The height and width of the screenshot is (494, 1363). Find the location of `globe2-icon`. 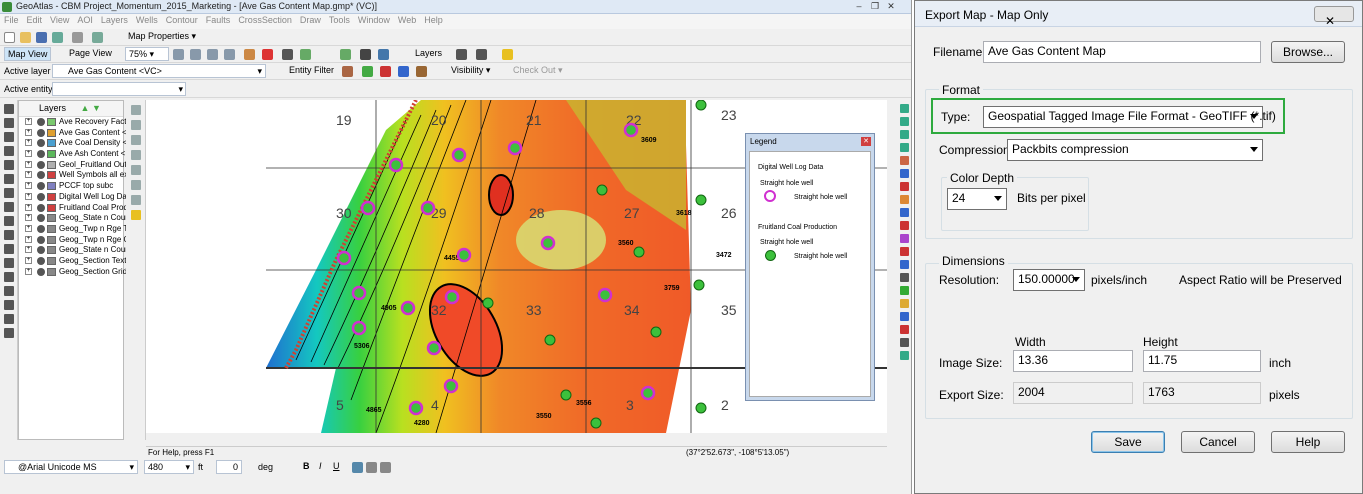

globe2-icon is located at coordinates (904, 121).